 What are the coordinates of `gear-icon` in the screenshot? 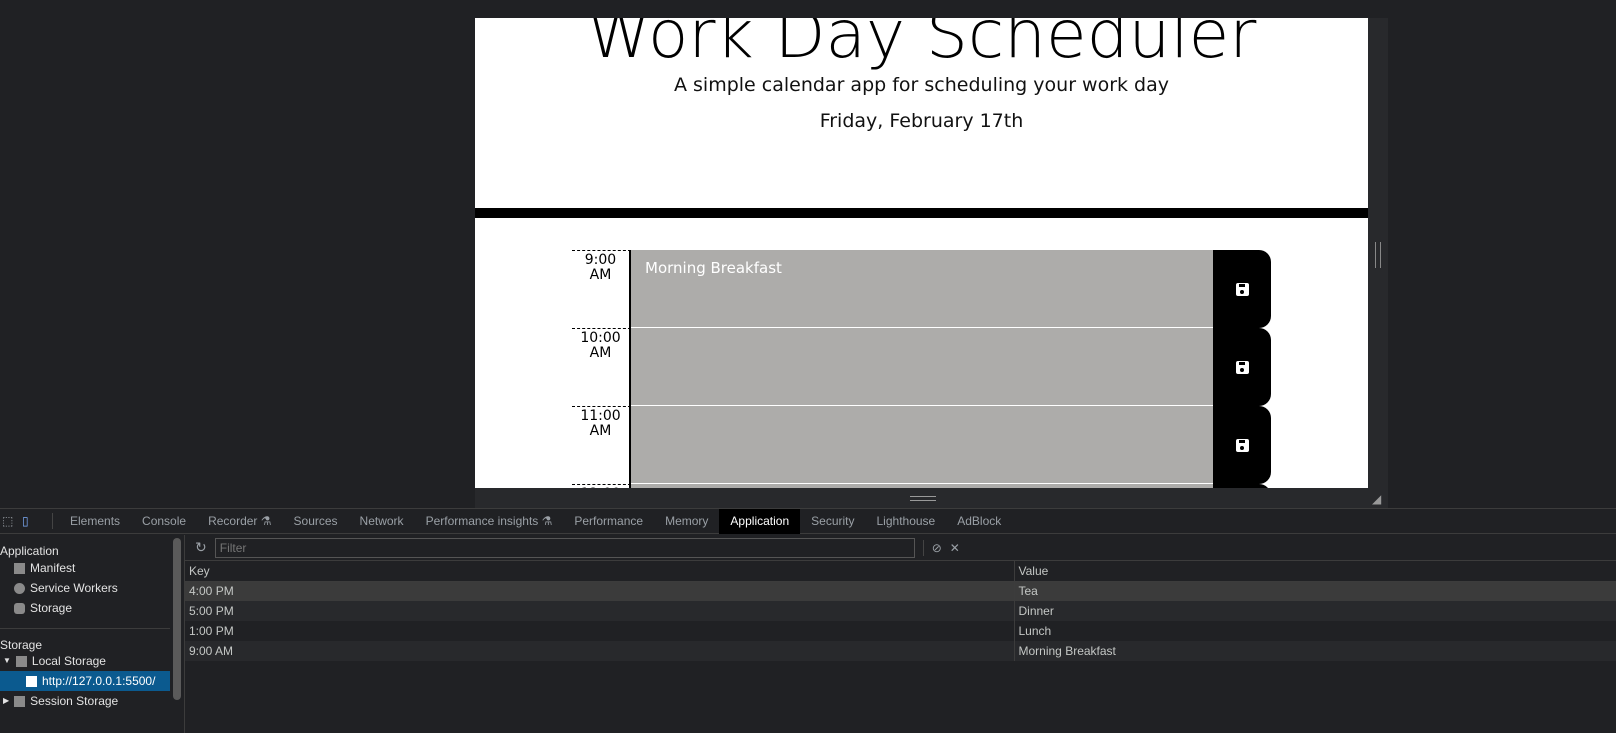 It's located at (19, 588).